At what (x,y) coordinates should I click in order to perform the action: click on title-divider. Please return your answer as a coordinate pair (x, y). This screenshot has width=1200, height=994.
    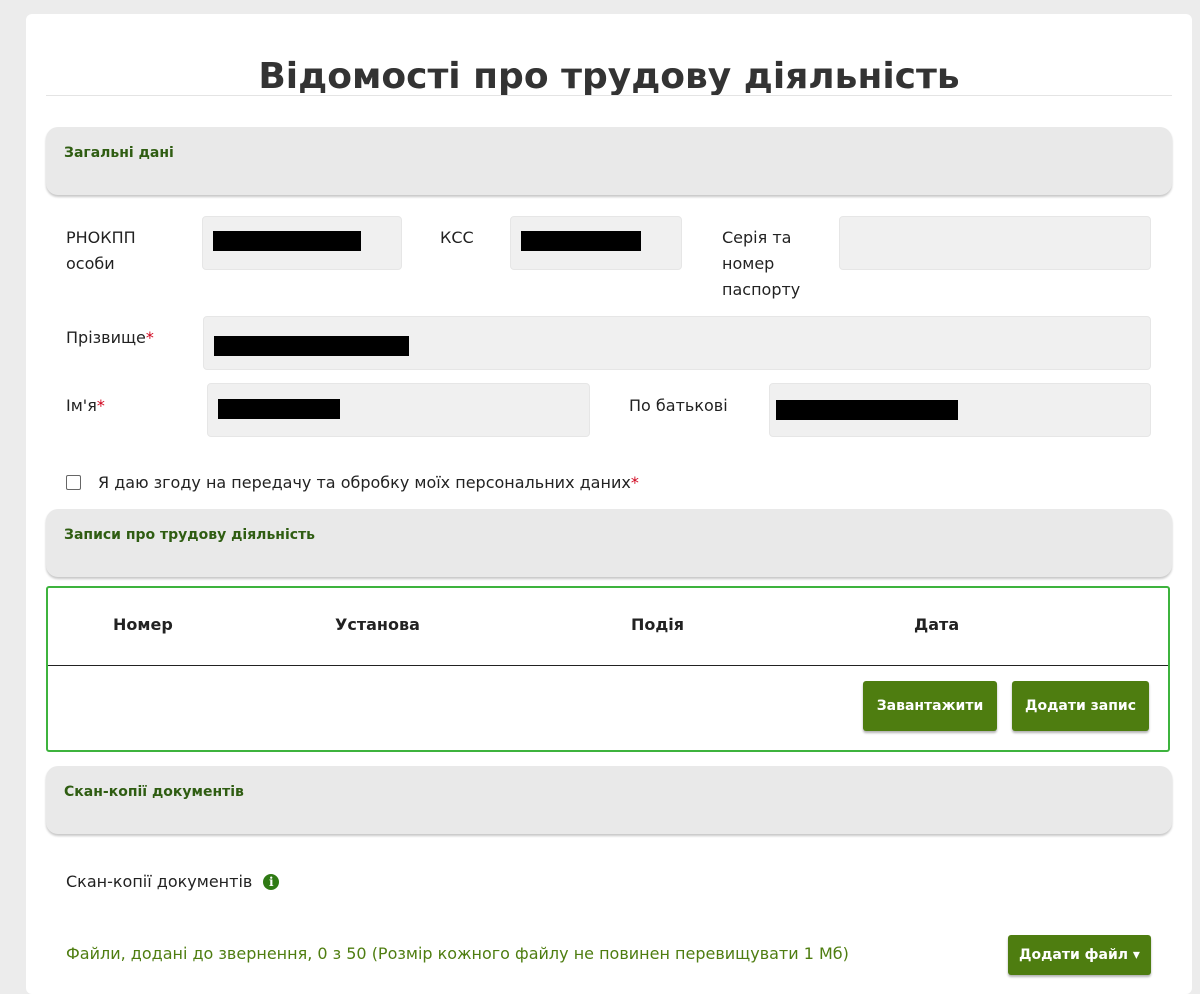
    Looking at the image, I should click on (609, 95).